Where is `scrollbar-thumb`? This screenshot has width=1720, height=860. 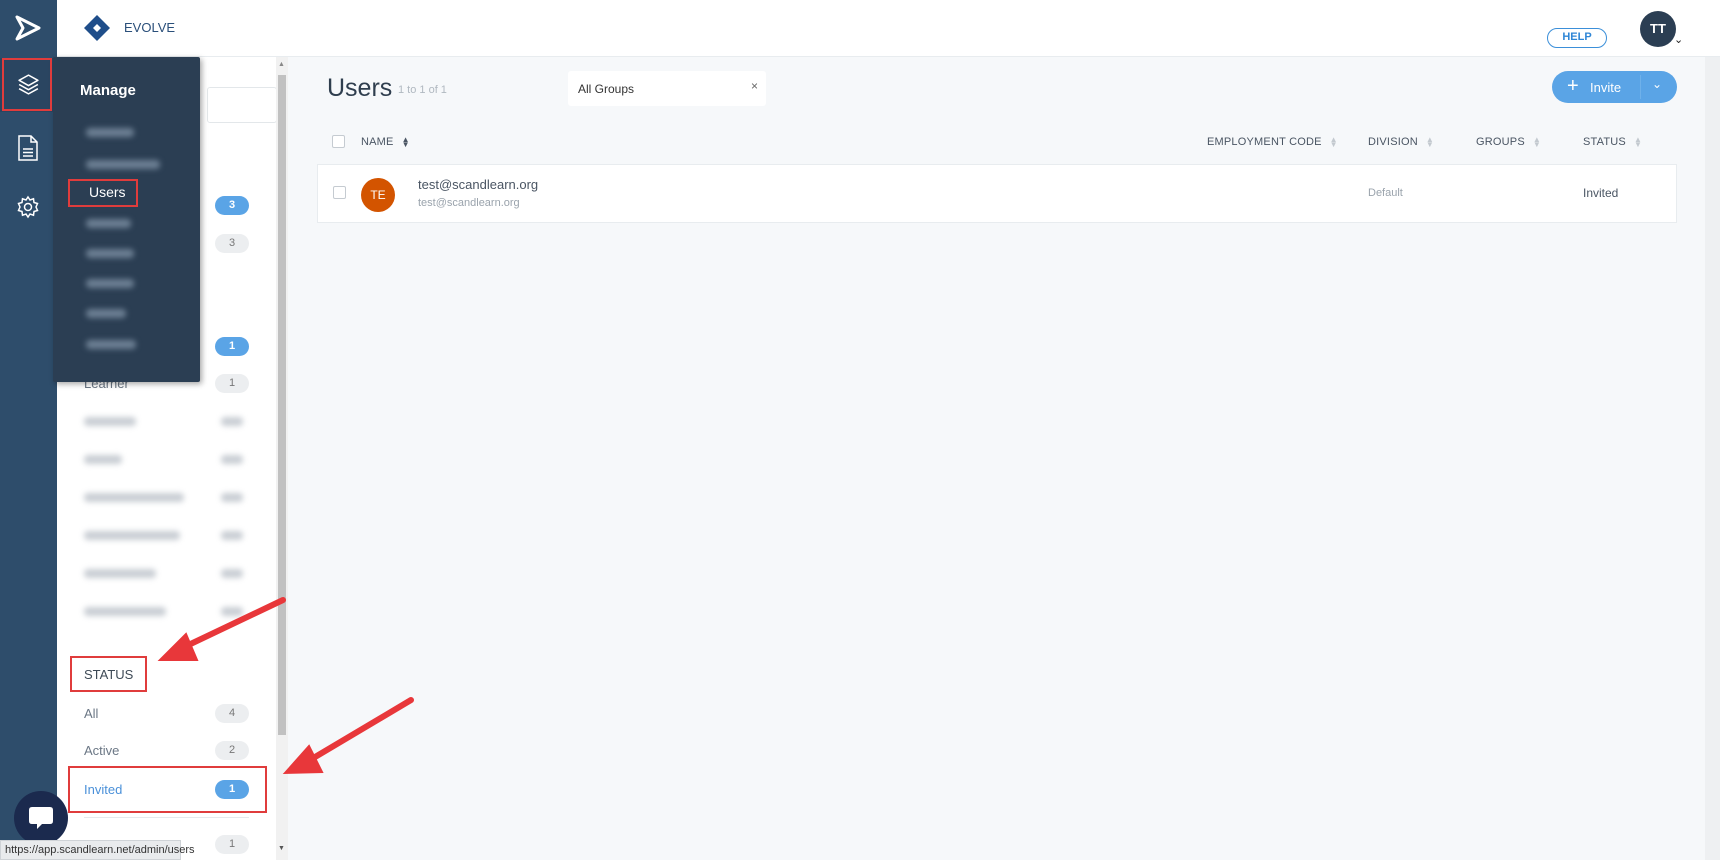 scrollbar-thumb is located at coordinates (282, 405).